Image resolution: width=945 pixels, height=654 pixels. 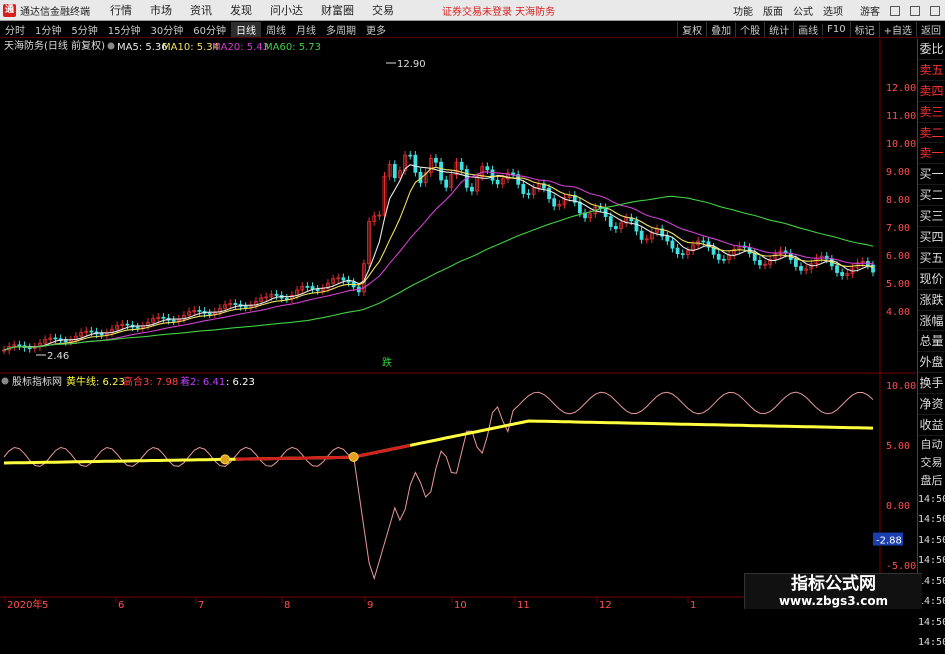 I want to click on right-menu-item: 公式, so click(x=803, y=10).